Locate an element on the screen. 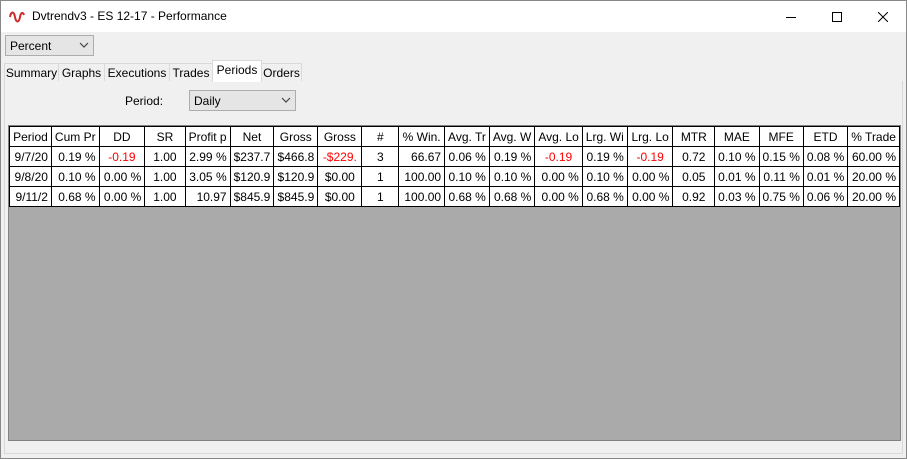 Image resolution: width=907 pixels, height=459 pixels. column-header: DD is located at coordinates (122, 136).